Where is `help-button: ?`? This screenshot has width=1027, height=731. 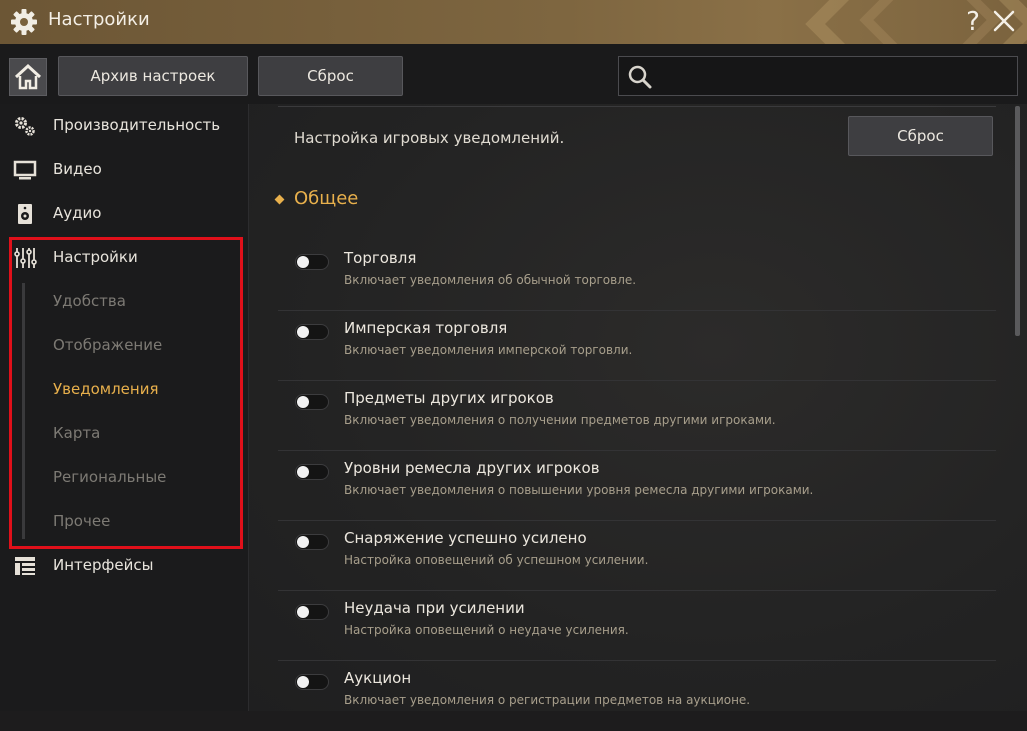 help-button: ? is located at coordinates (973, 21).